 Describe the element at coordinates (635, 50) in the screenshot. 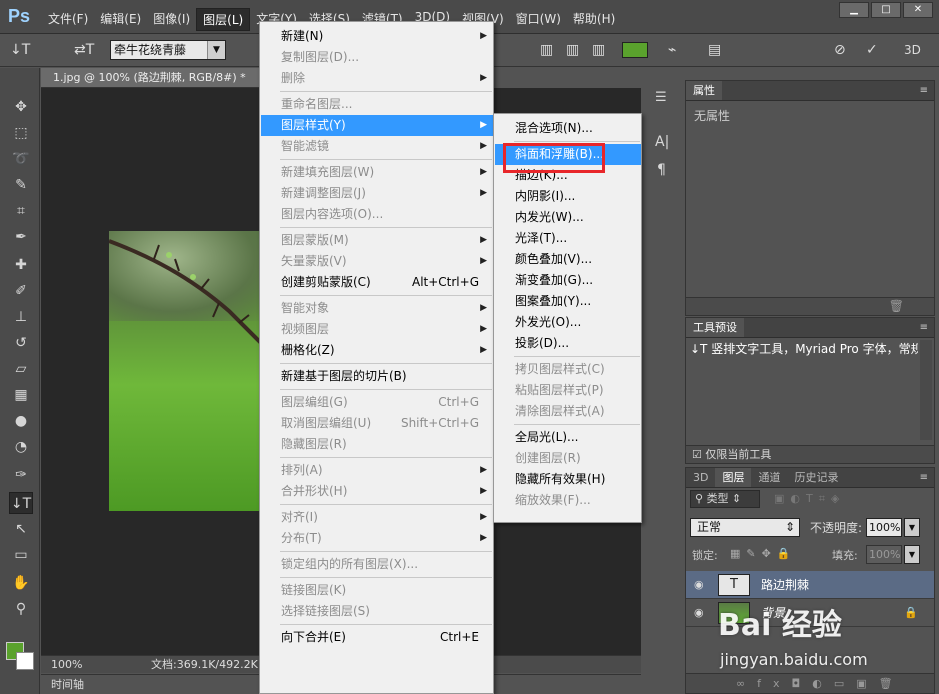

I see `text-color-swatch` at that location.